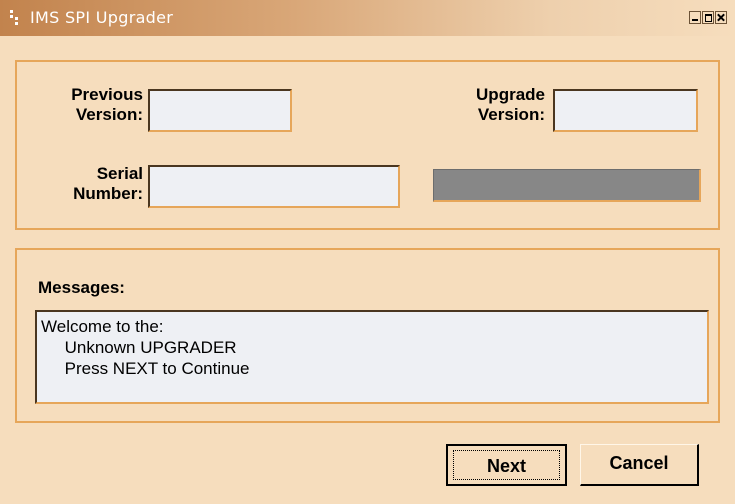  What do you see at coordinates (119, 173) in the screenshot?
I see `serial-number-label-line1: Serial` at bounding box center [119, 173].